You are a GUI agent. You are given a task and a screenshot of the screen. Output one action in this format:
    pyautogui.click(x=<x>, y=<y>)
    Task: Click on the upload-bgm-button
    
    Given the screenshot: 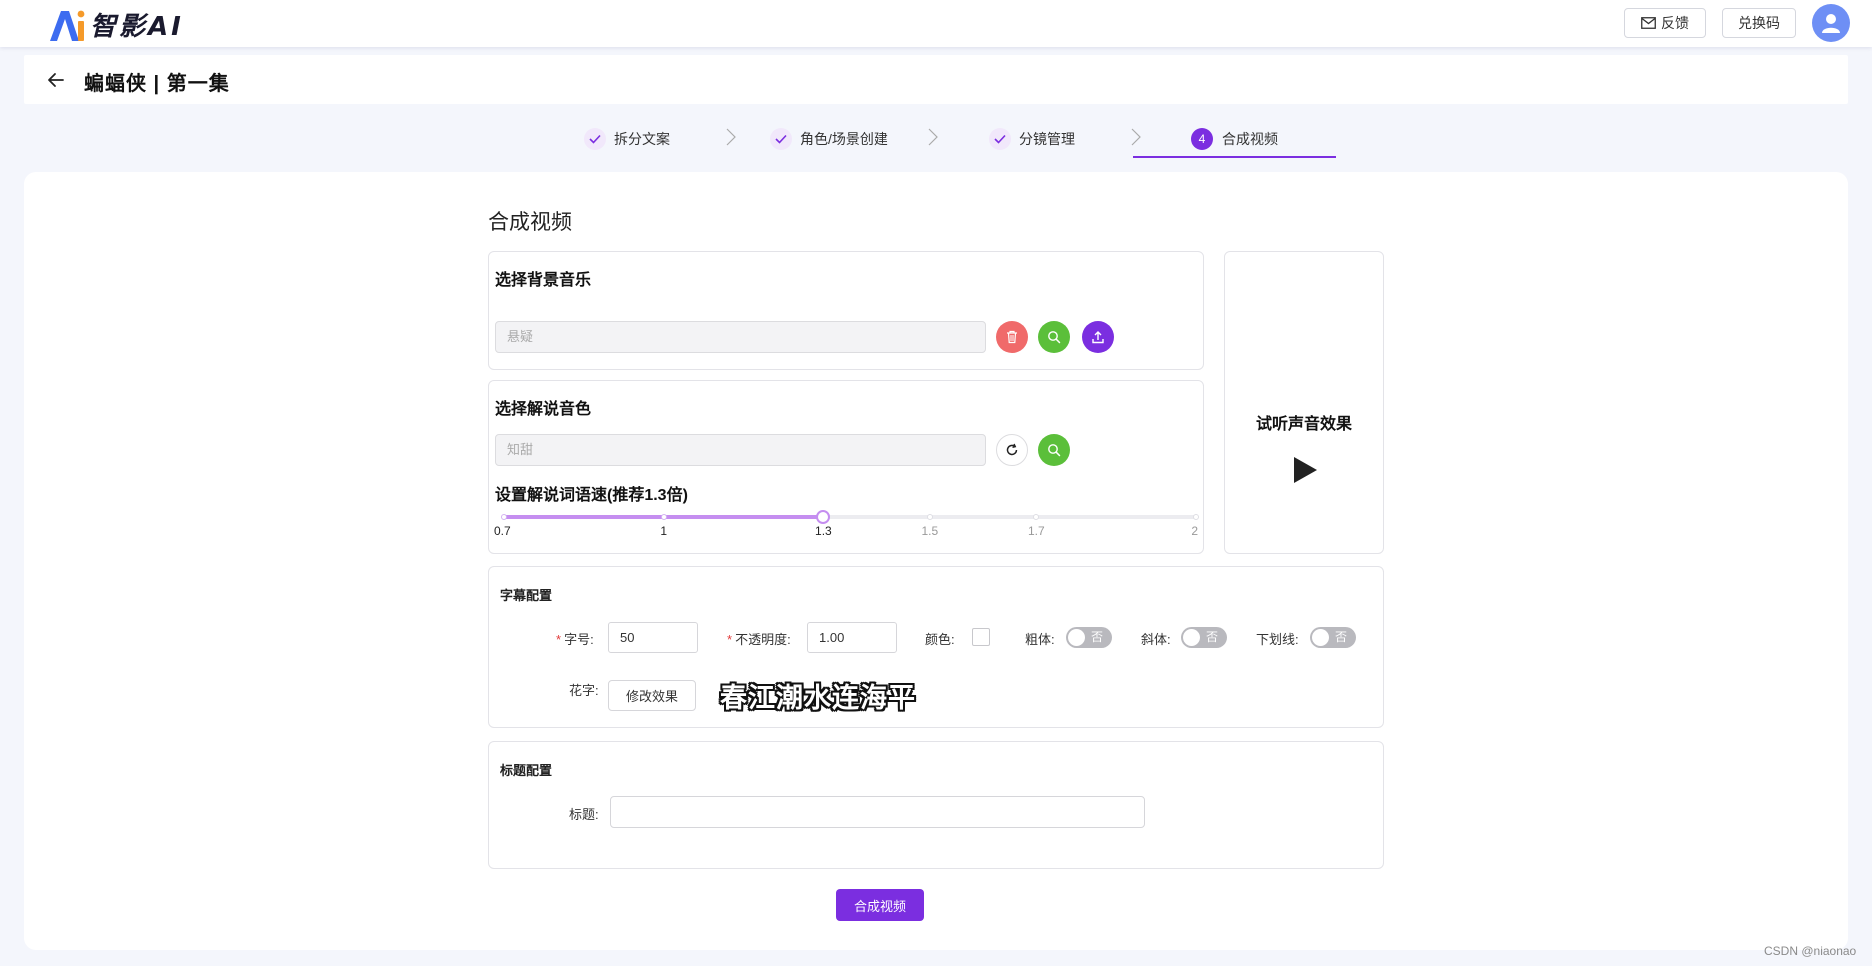 What is the action you would take?
    pyautogui.click(x=1098, y=337)
    